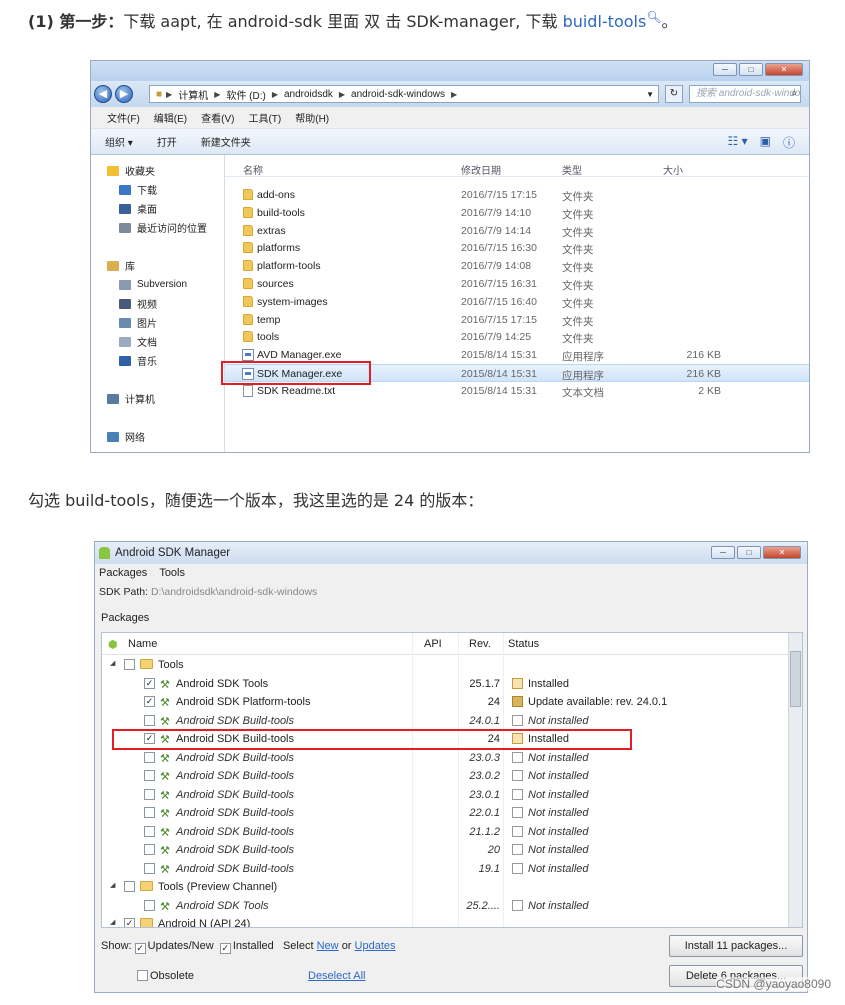  Describe the element at coordinates (124, 94) in the screenshot. I see `forward-icon: ▶` at that location.